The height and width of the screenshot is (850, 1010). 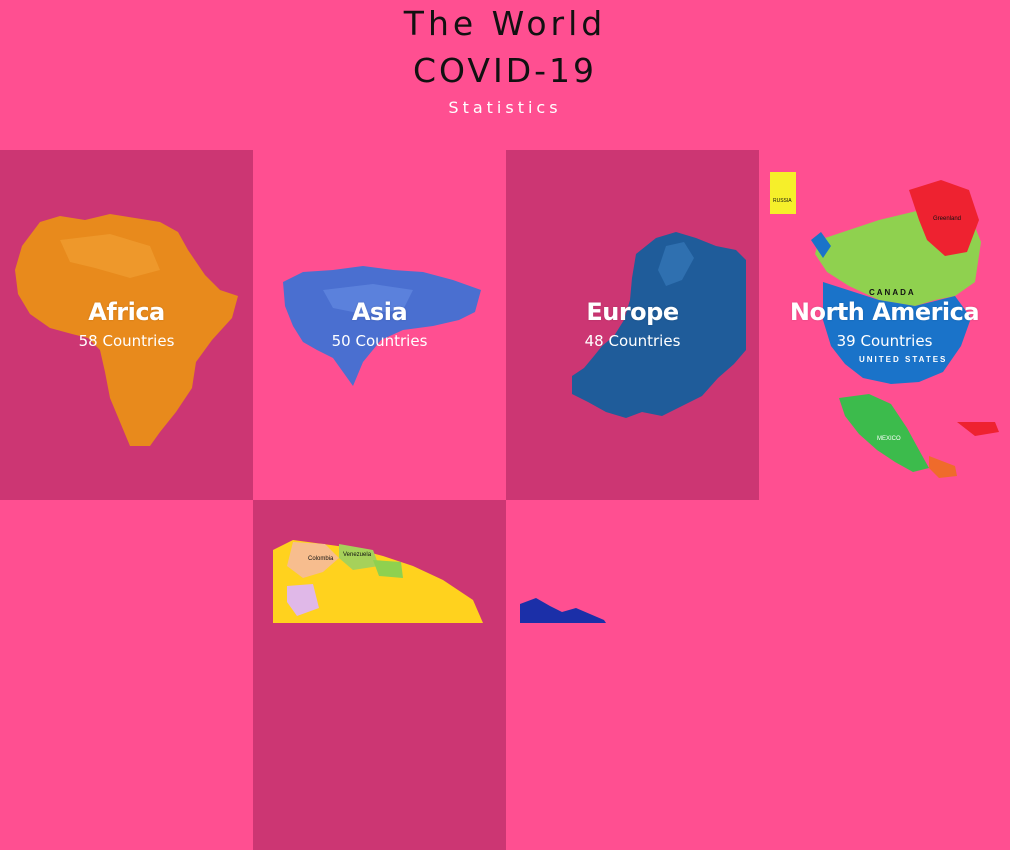 I want to click on oceania-map, so click(x=563, y=610).